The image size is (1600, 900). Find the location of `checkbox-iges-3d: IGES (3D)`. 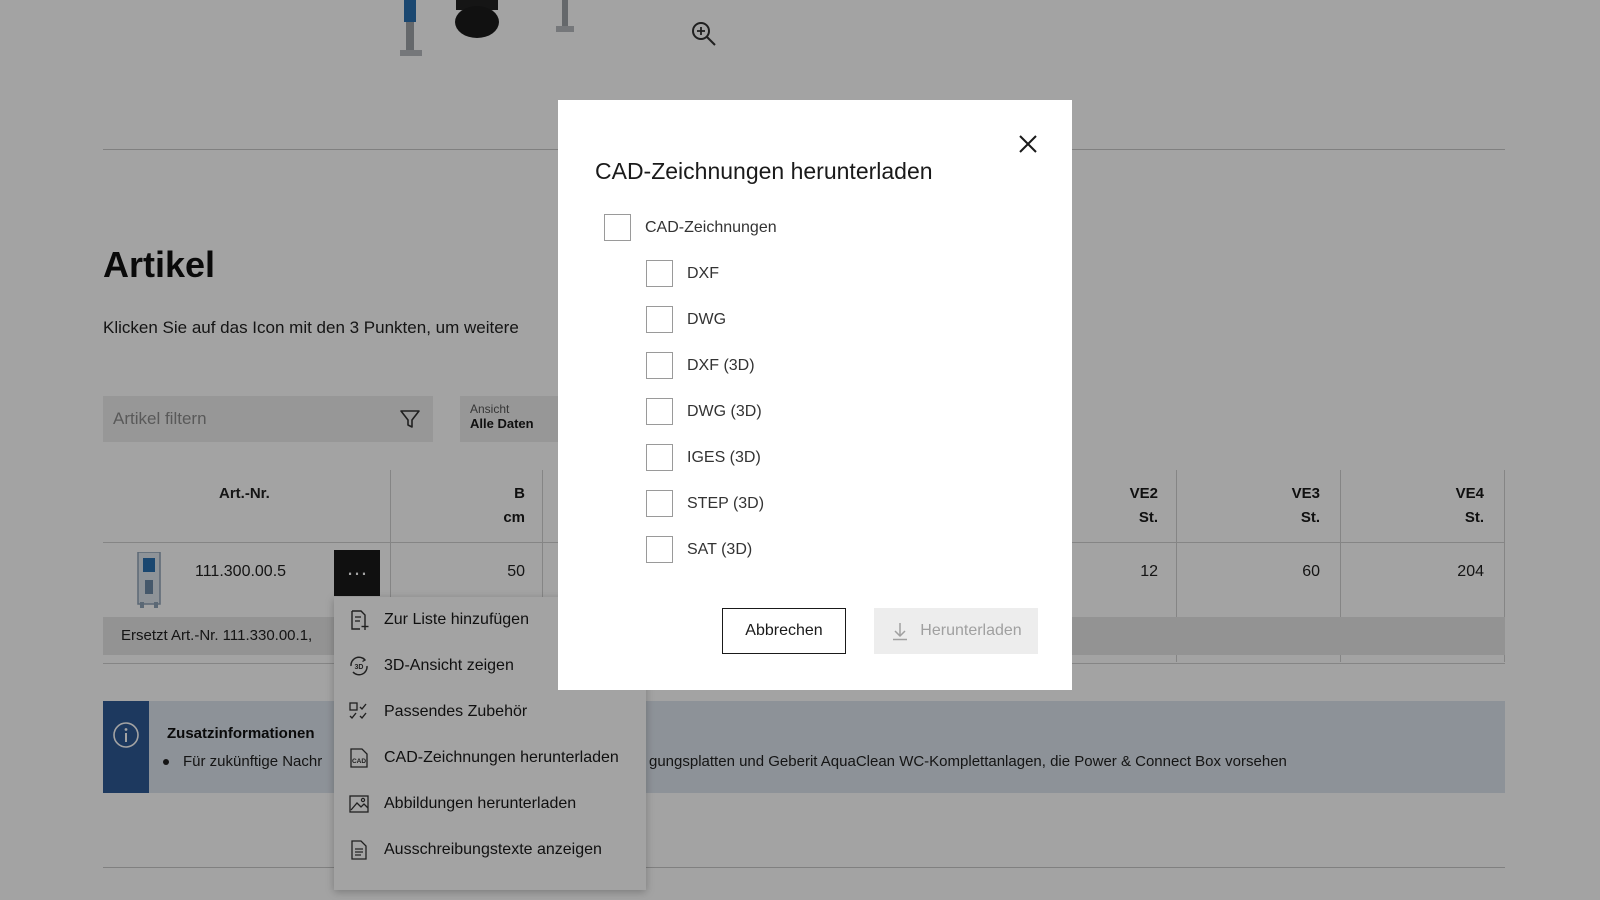

checkbox-iges-3d: IGES (3D) is located at coordinates (703, 457).